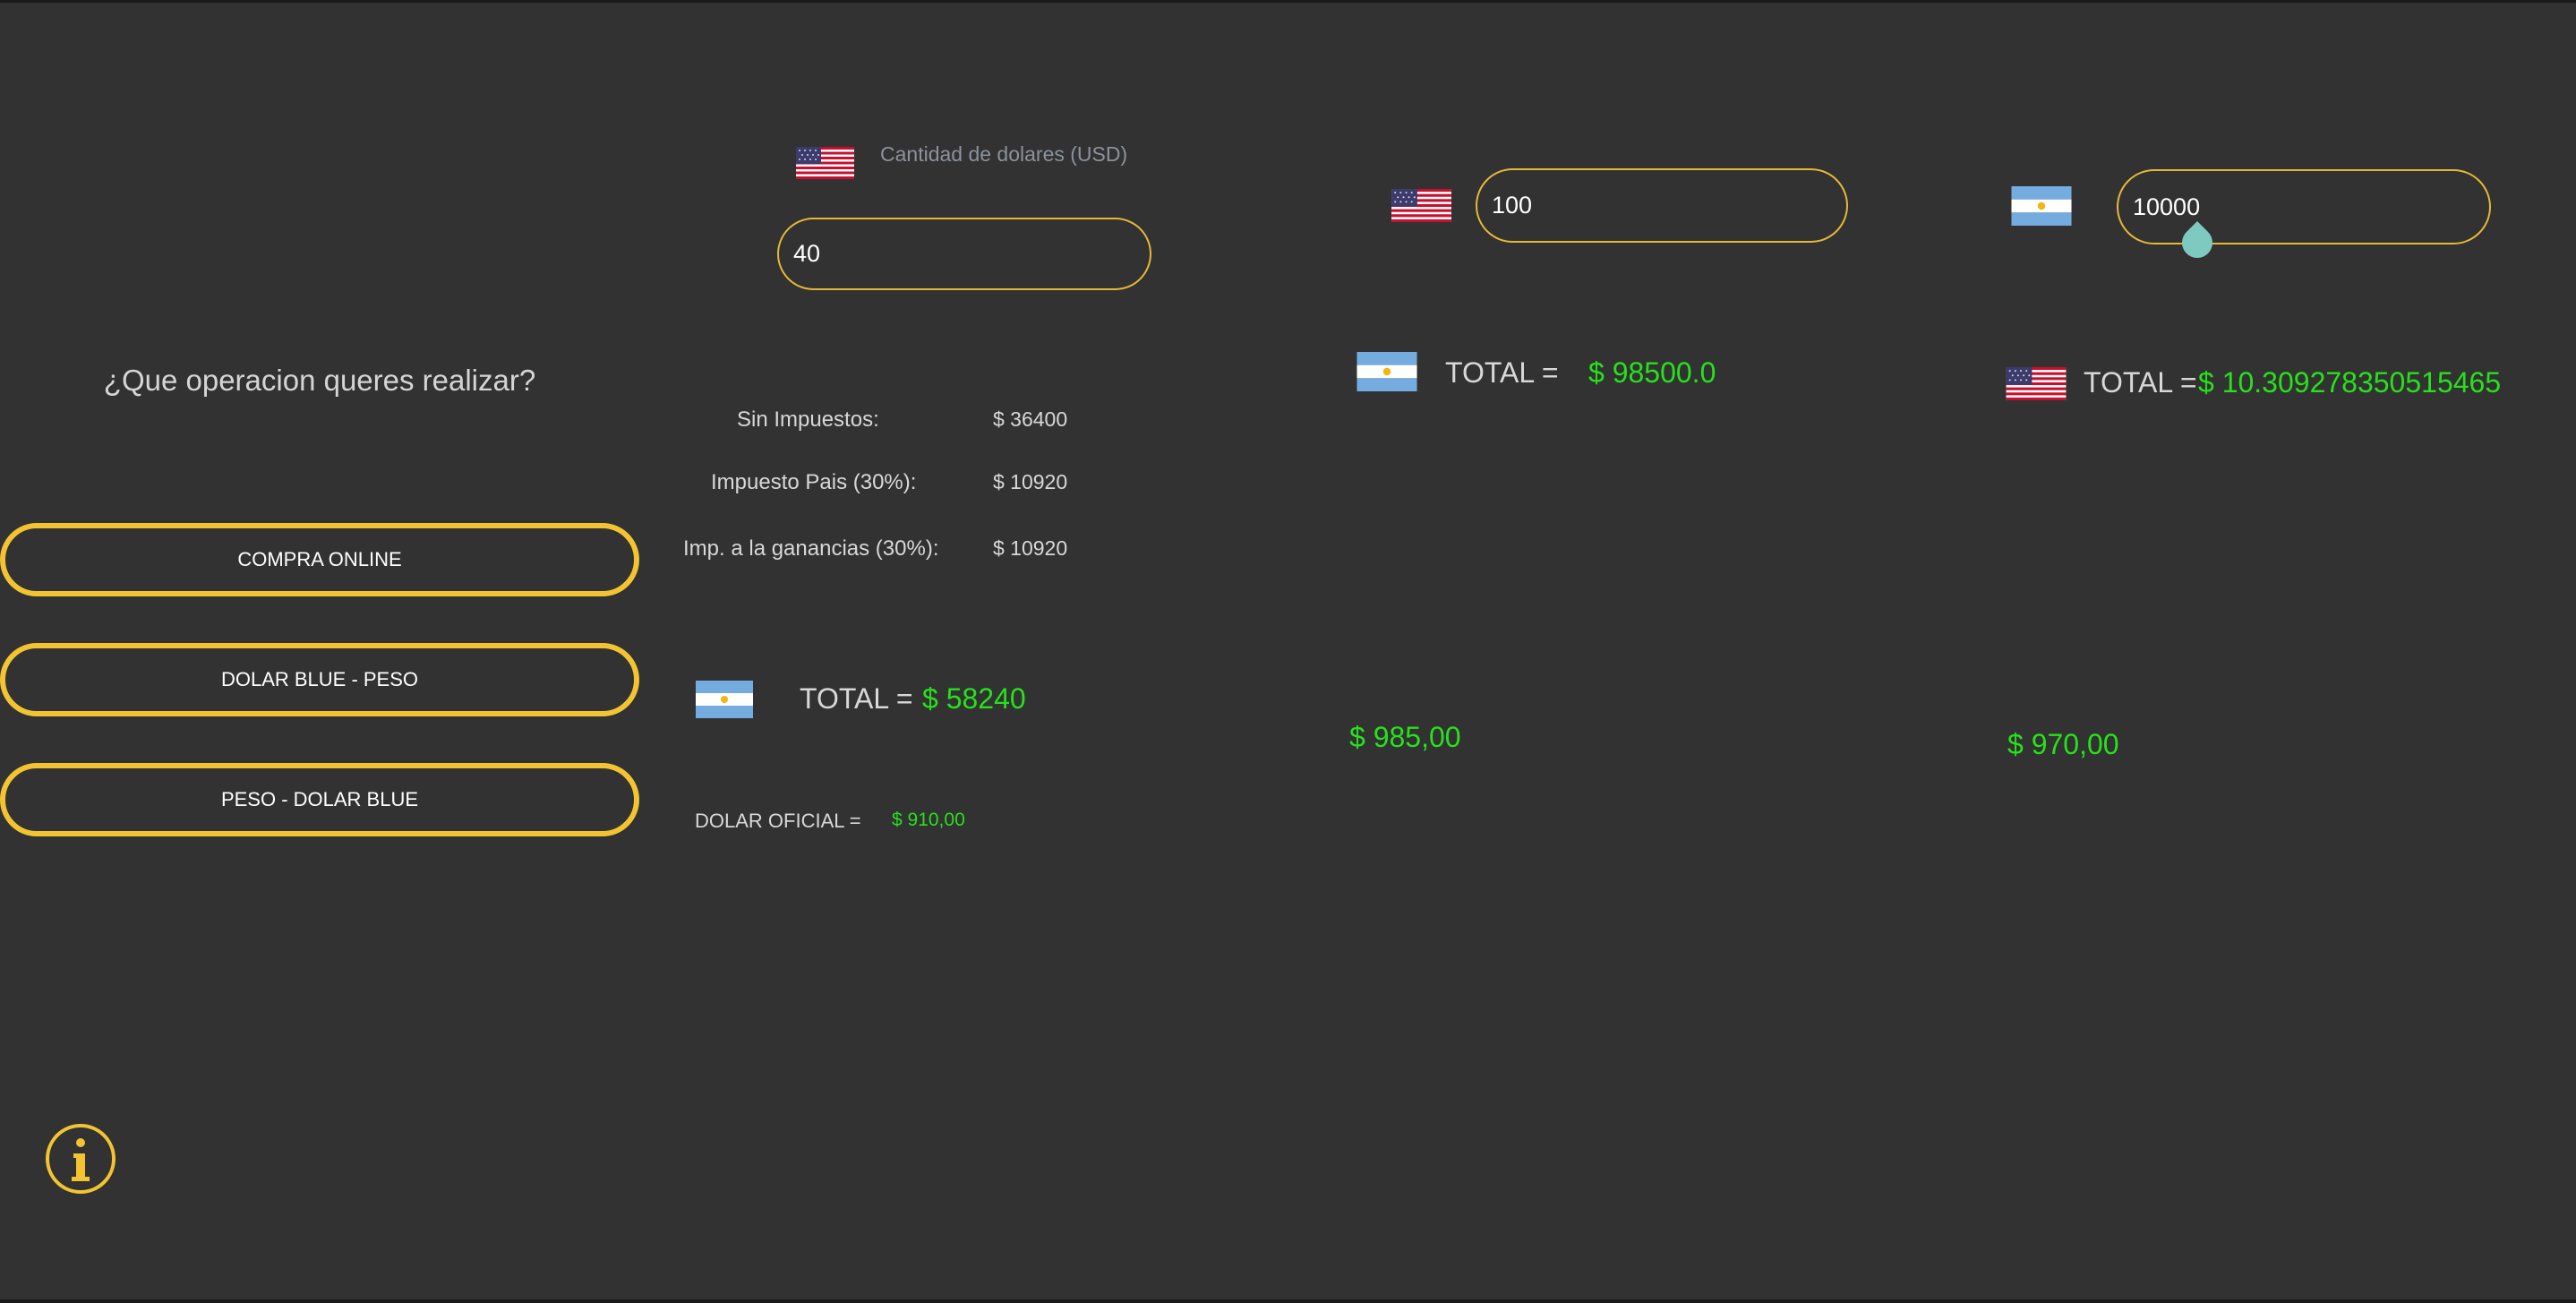 This screenshot has height=1303, width=2576. Describe the element at coordinates (1030, 481) in the screenshot. I see `impuesto-pais-value: $ 10920` at that location.